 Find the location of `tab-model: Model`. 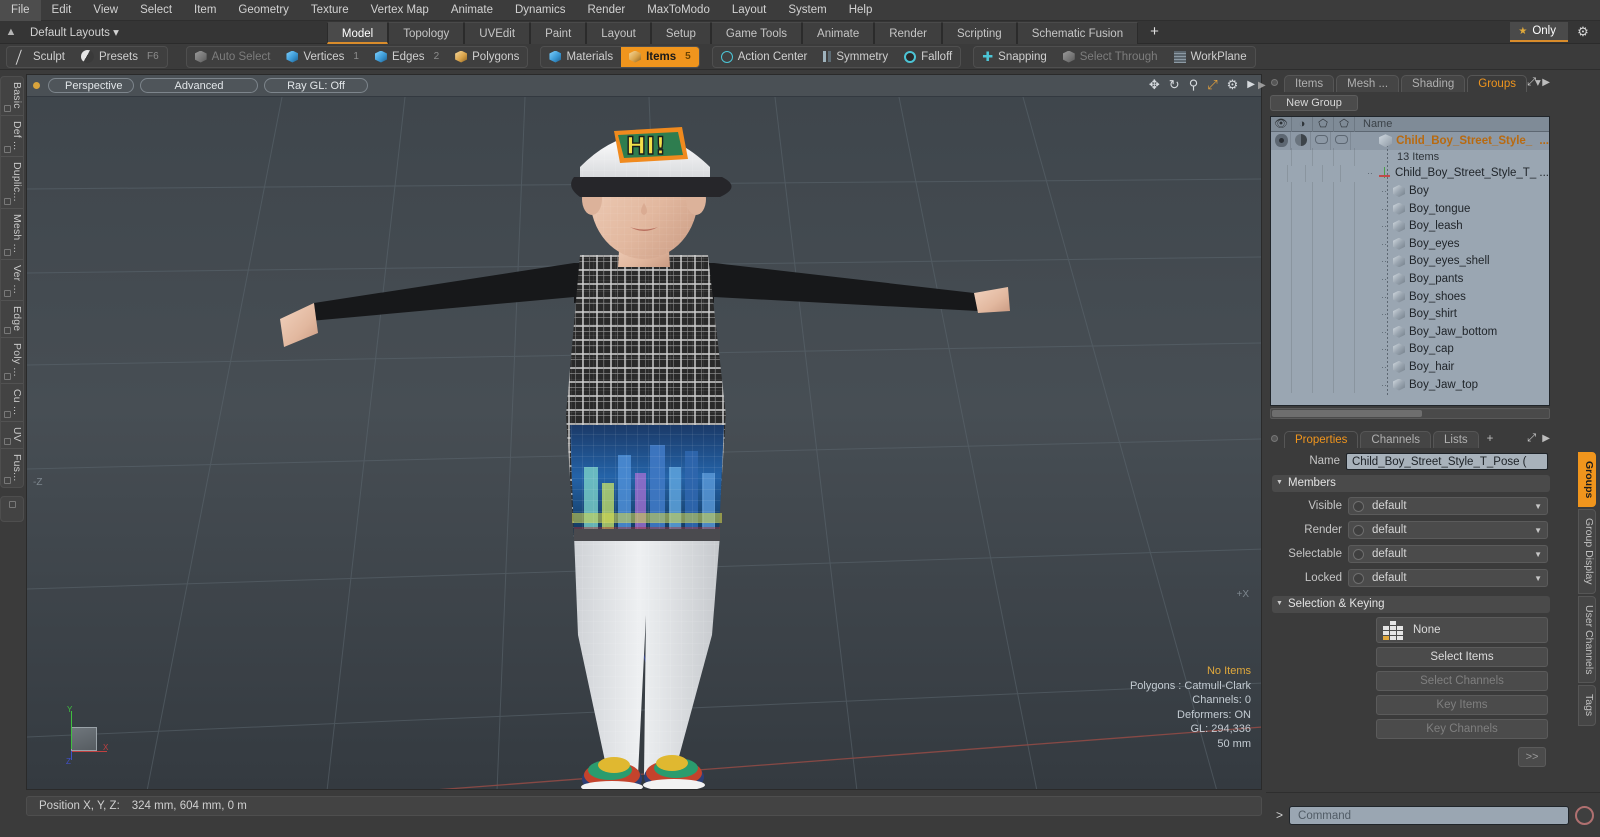

tab-model: Model is located at coordinates (357, 32).